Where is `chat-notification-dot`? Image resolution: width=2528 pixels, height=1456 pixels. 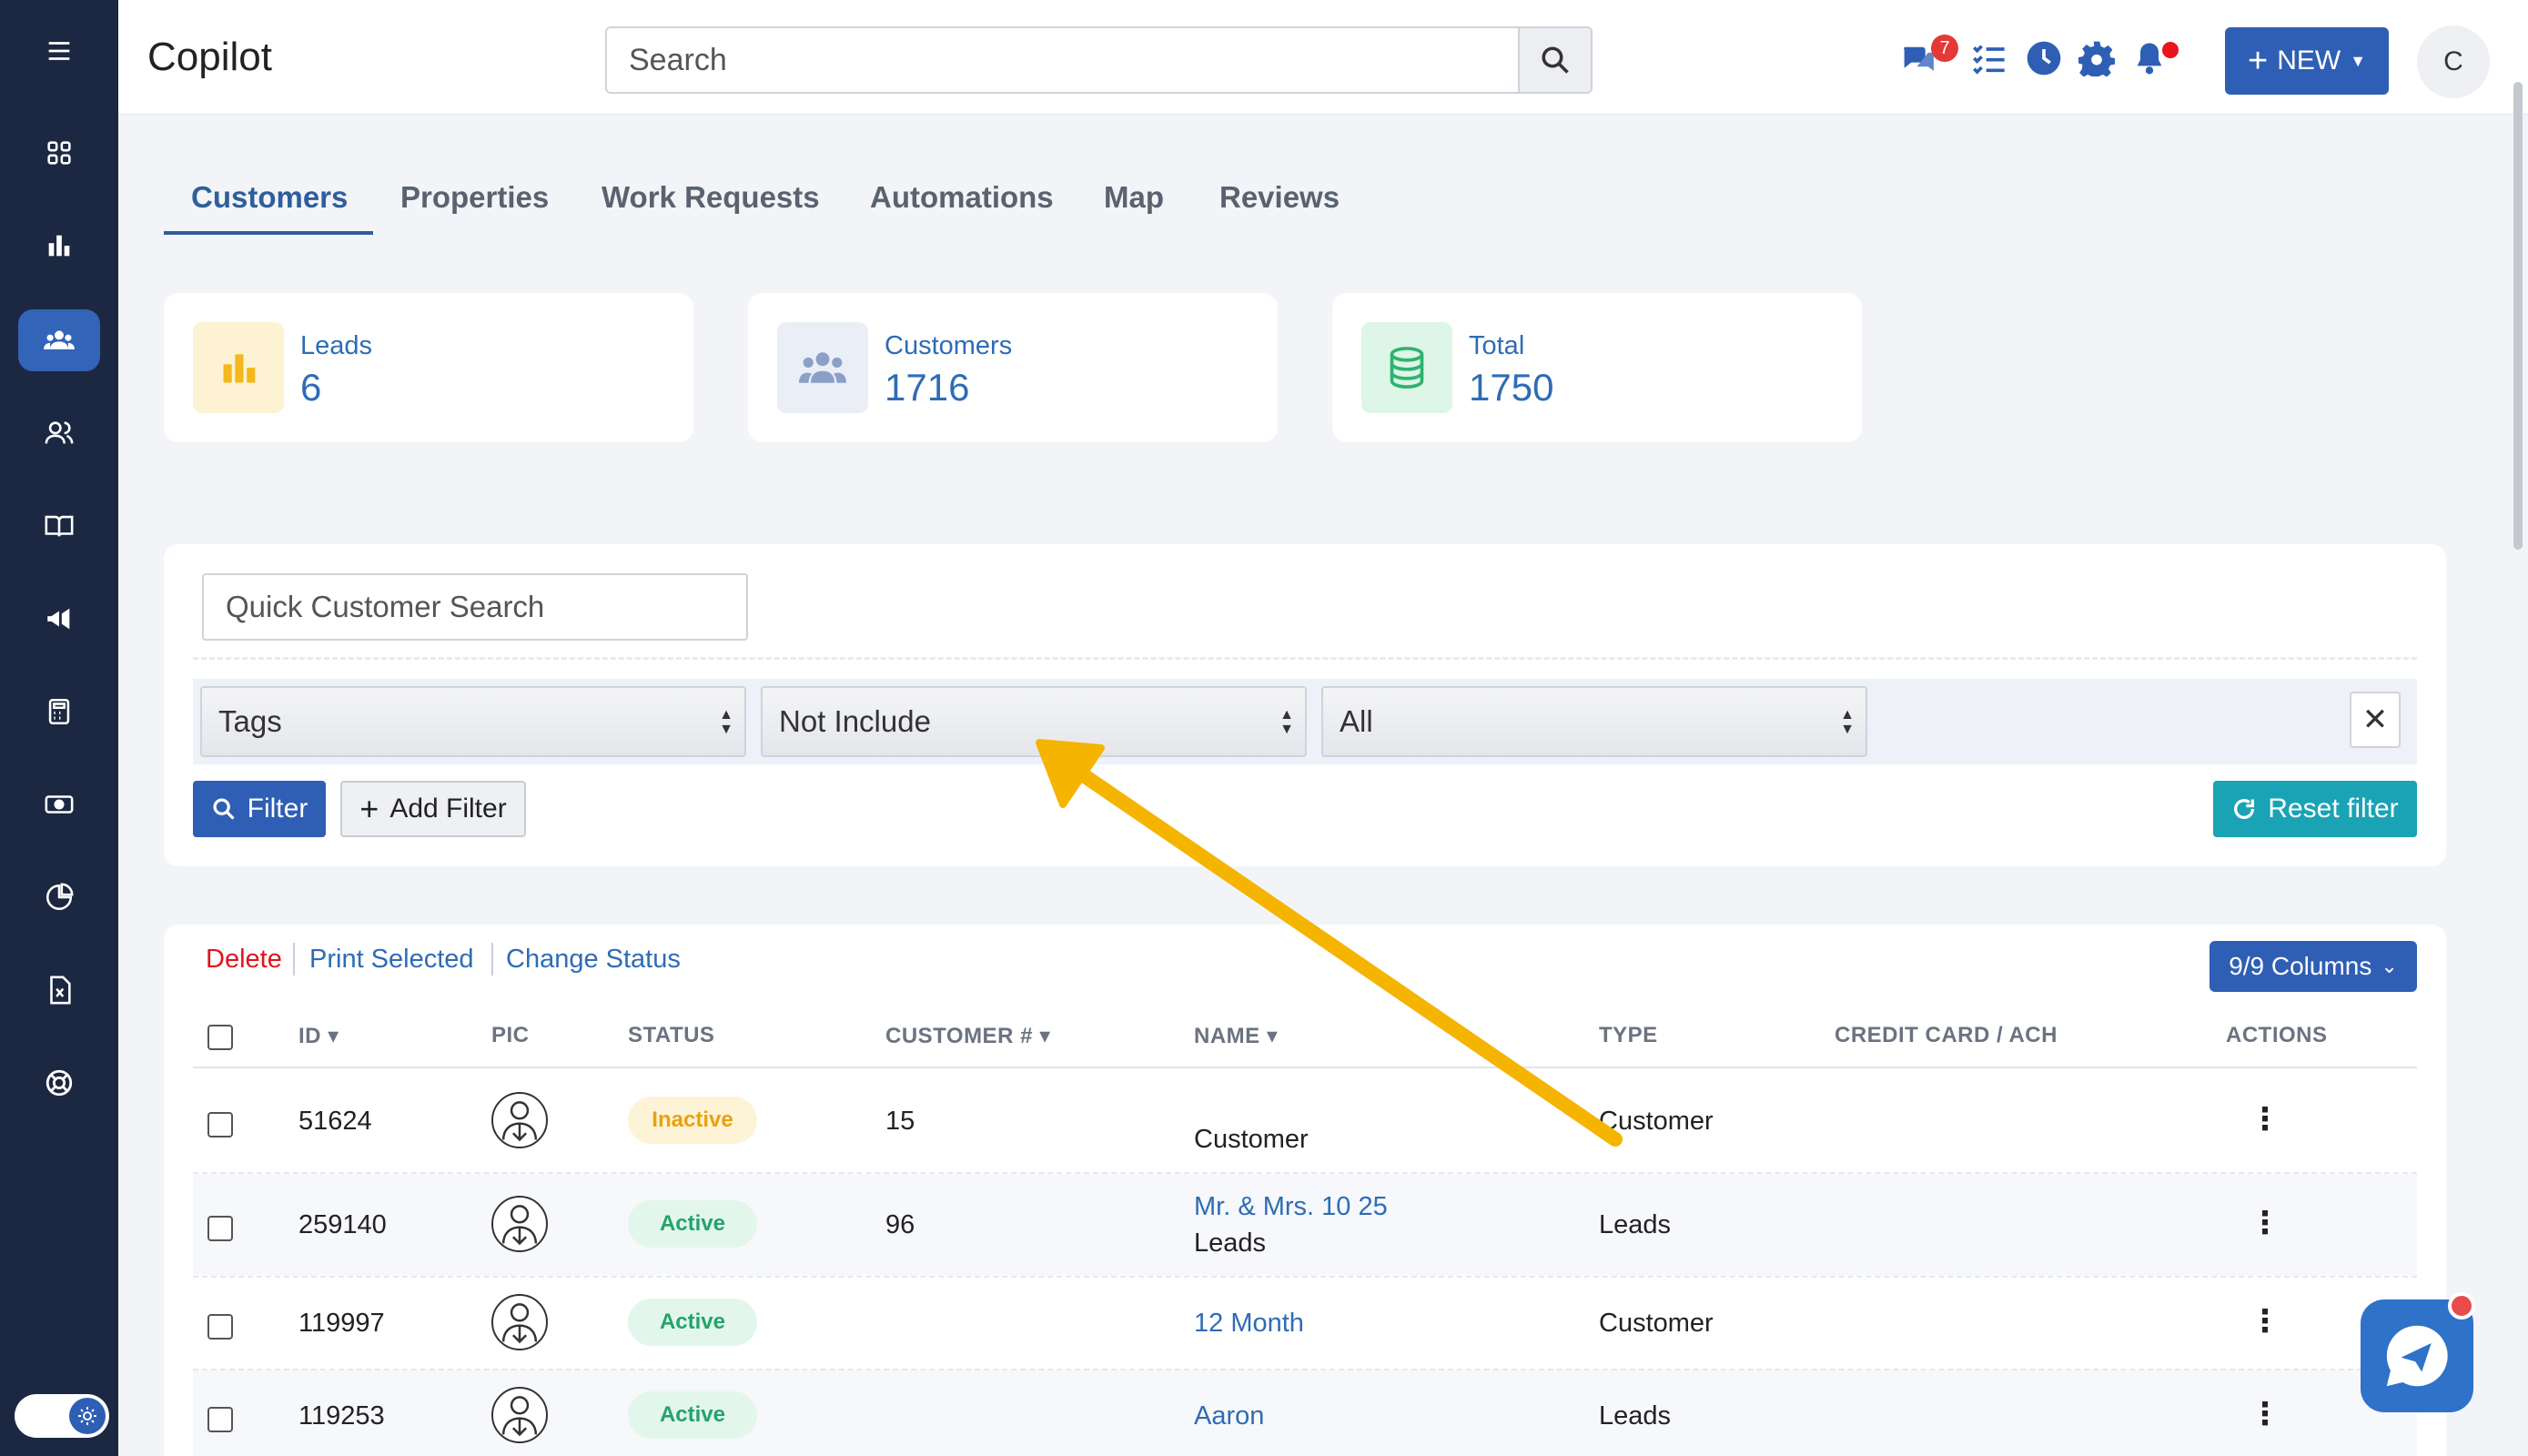 chat-notification-dot is located at coordinates (2461, 1306).